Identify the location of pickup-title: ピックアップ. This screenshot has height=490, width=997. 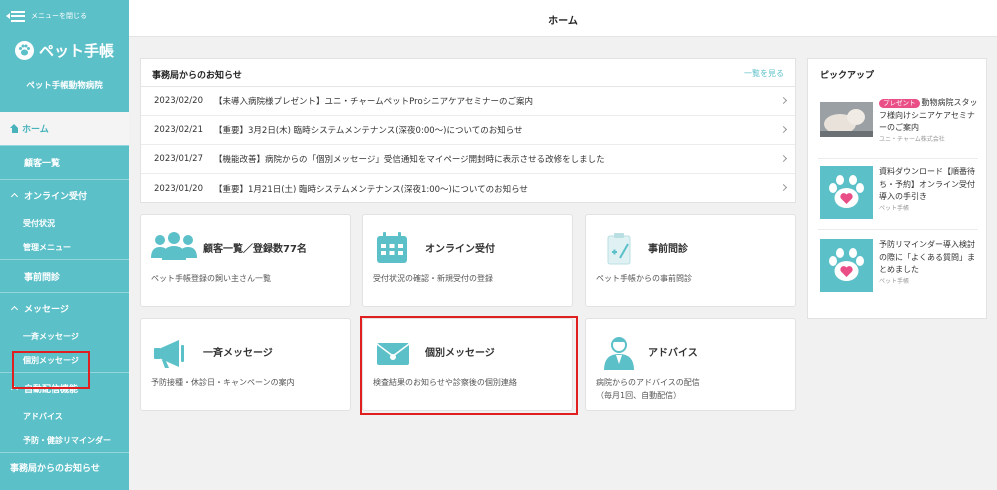
(847, 76).